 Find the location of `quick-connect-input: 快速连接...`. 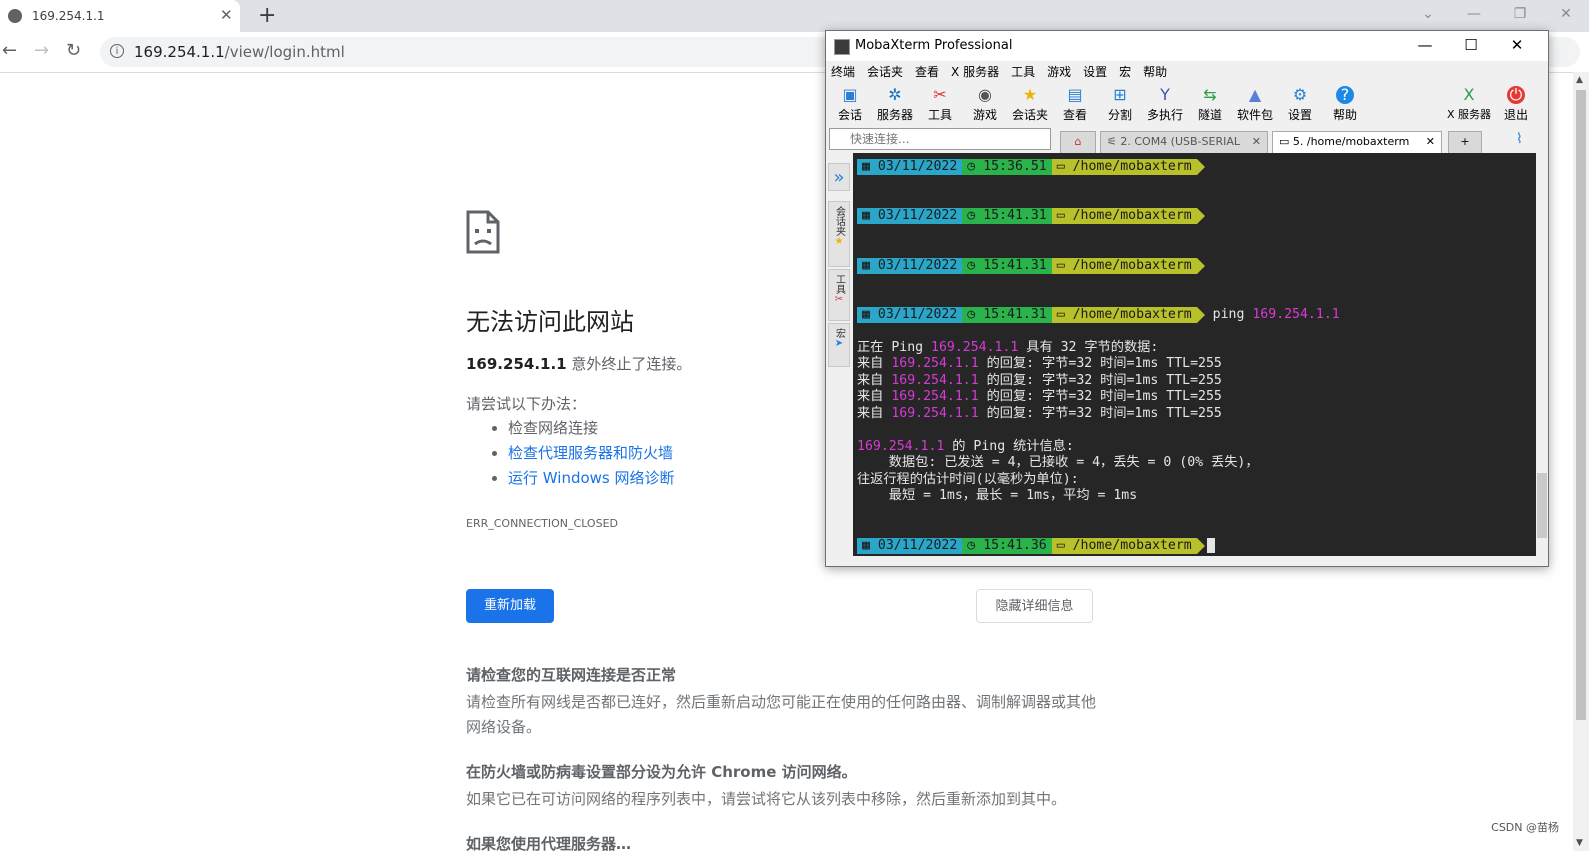

quick-connect-input: 快速连接... is located at coordinates (940, 139).